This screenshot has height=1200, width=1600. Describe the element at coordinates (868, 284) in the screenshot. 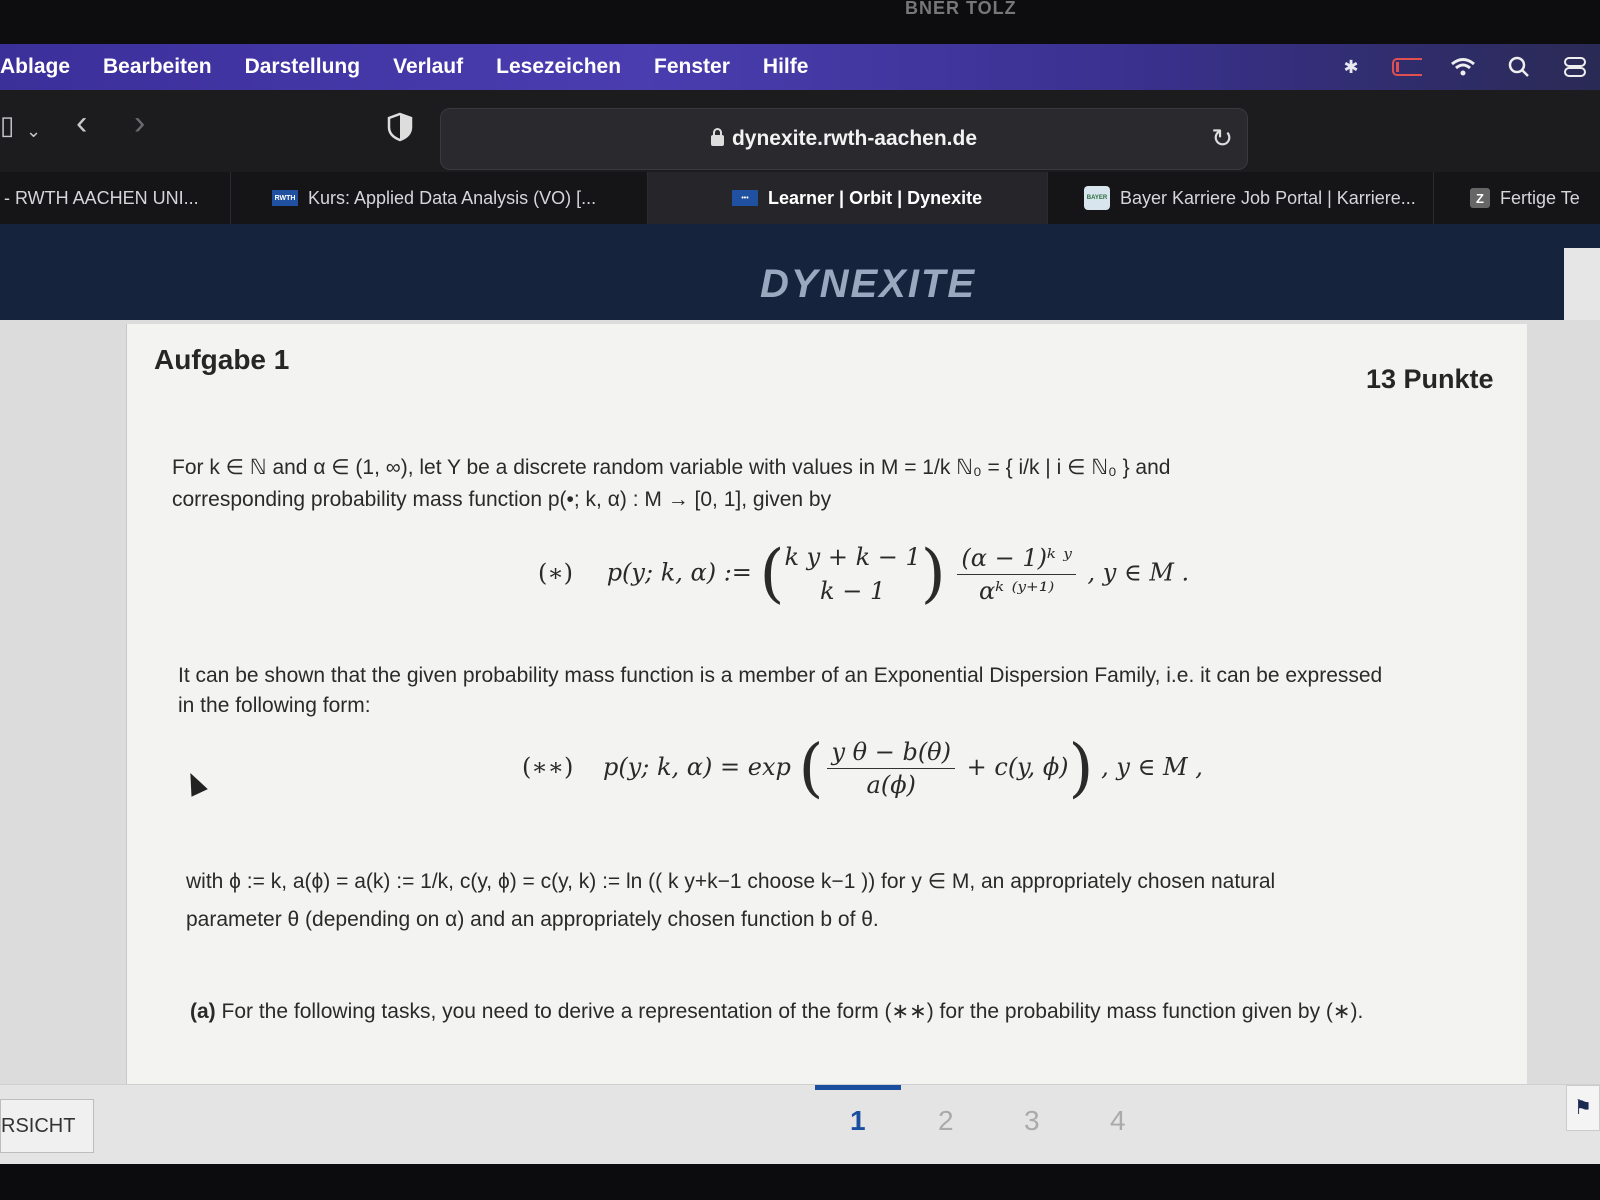

I see `dynexite-logo: DYNEXITE` at that location.